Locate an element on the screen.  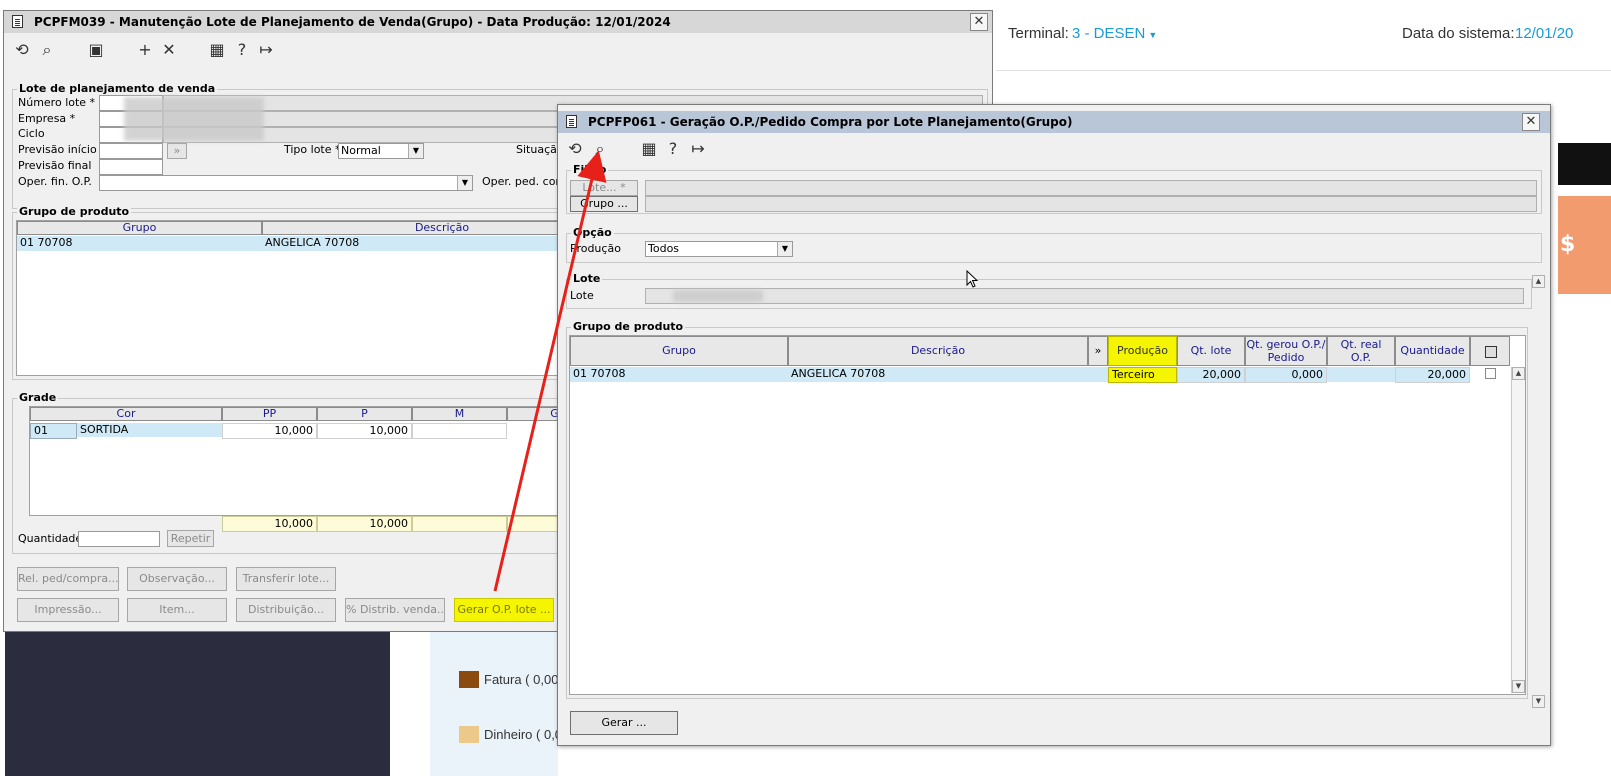
annotation-arrow is located at coordinates (550, 371).